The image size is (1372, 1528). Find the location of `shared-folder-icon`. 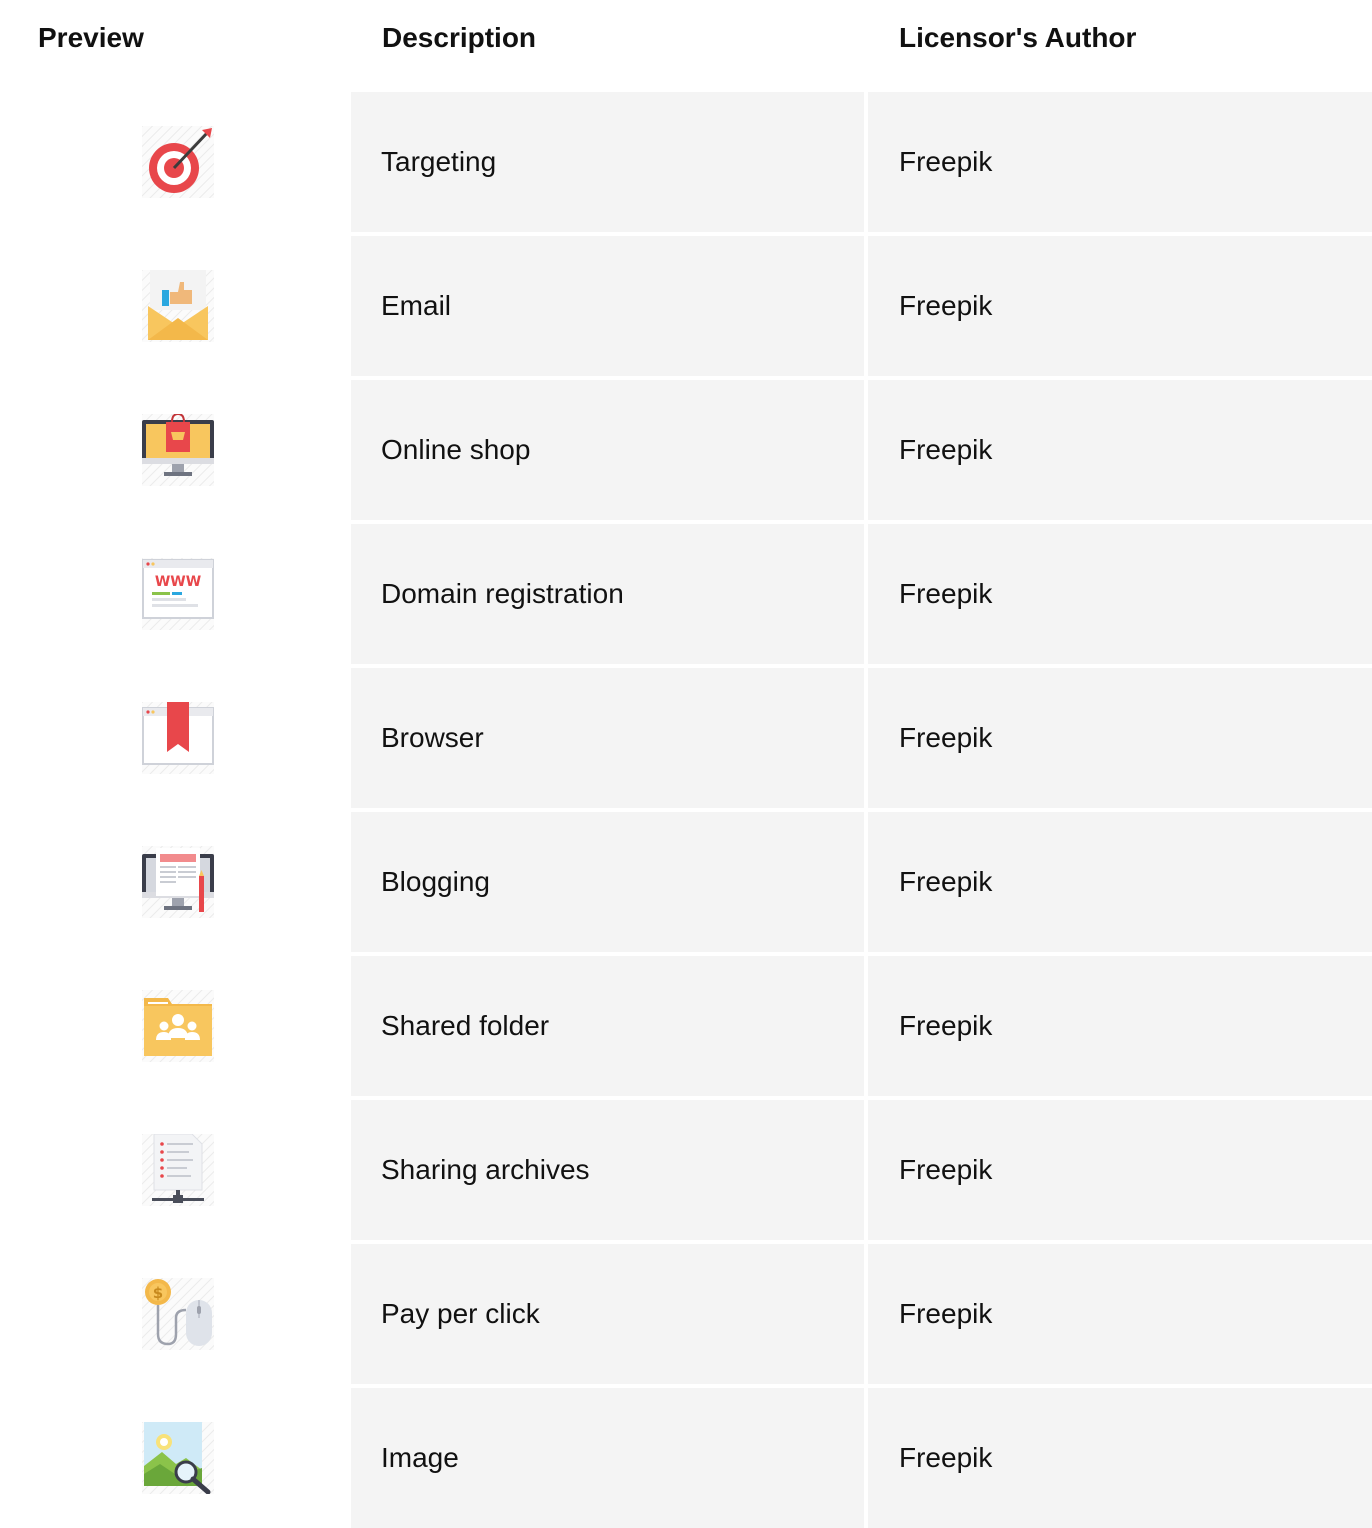

shared-folder-icon is located at coordinates (178, 1026).